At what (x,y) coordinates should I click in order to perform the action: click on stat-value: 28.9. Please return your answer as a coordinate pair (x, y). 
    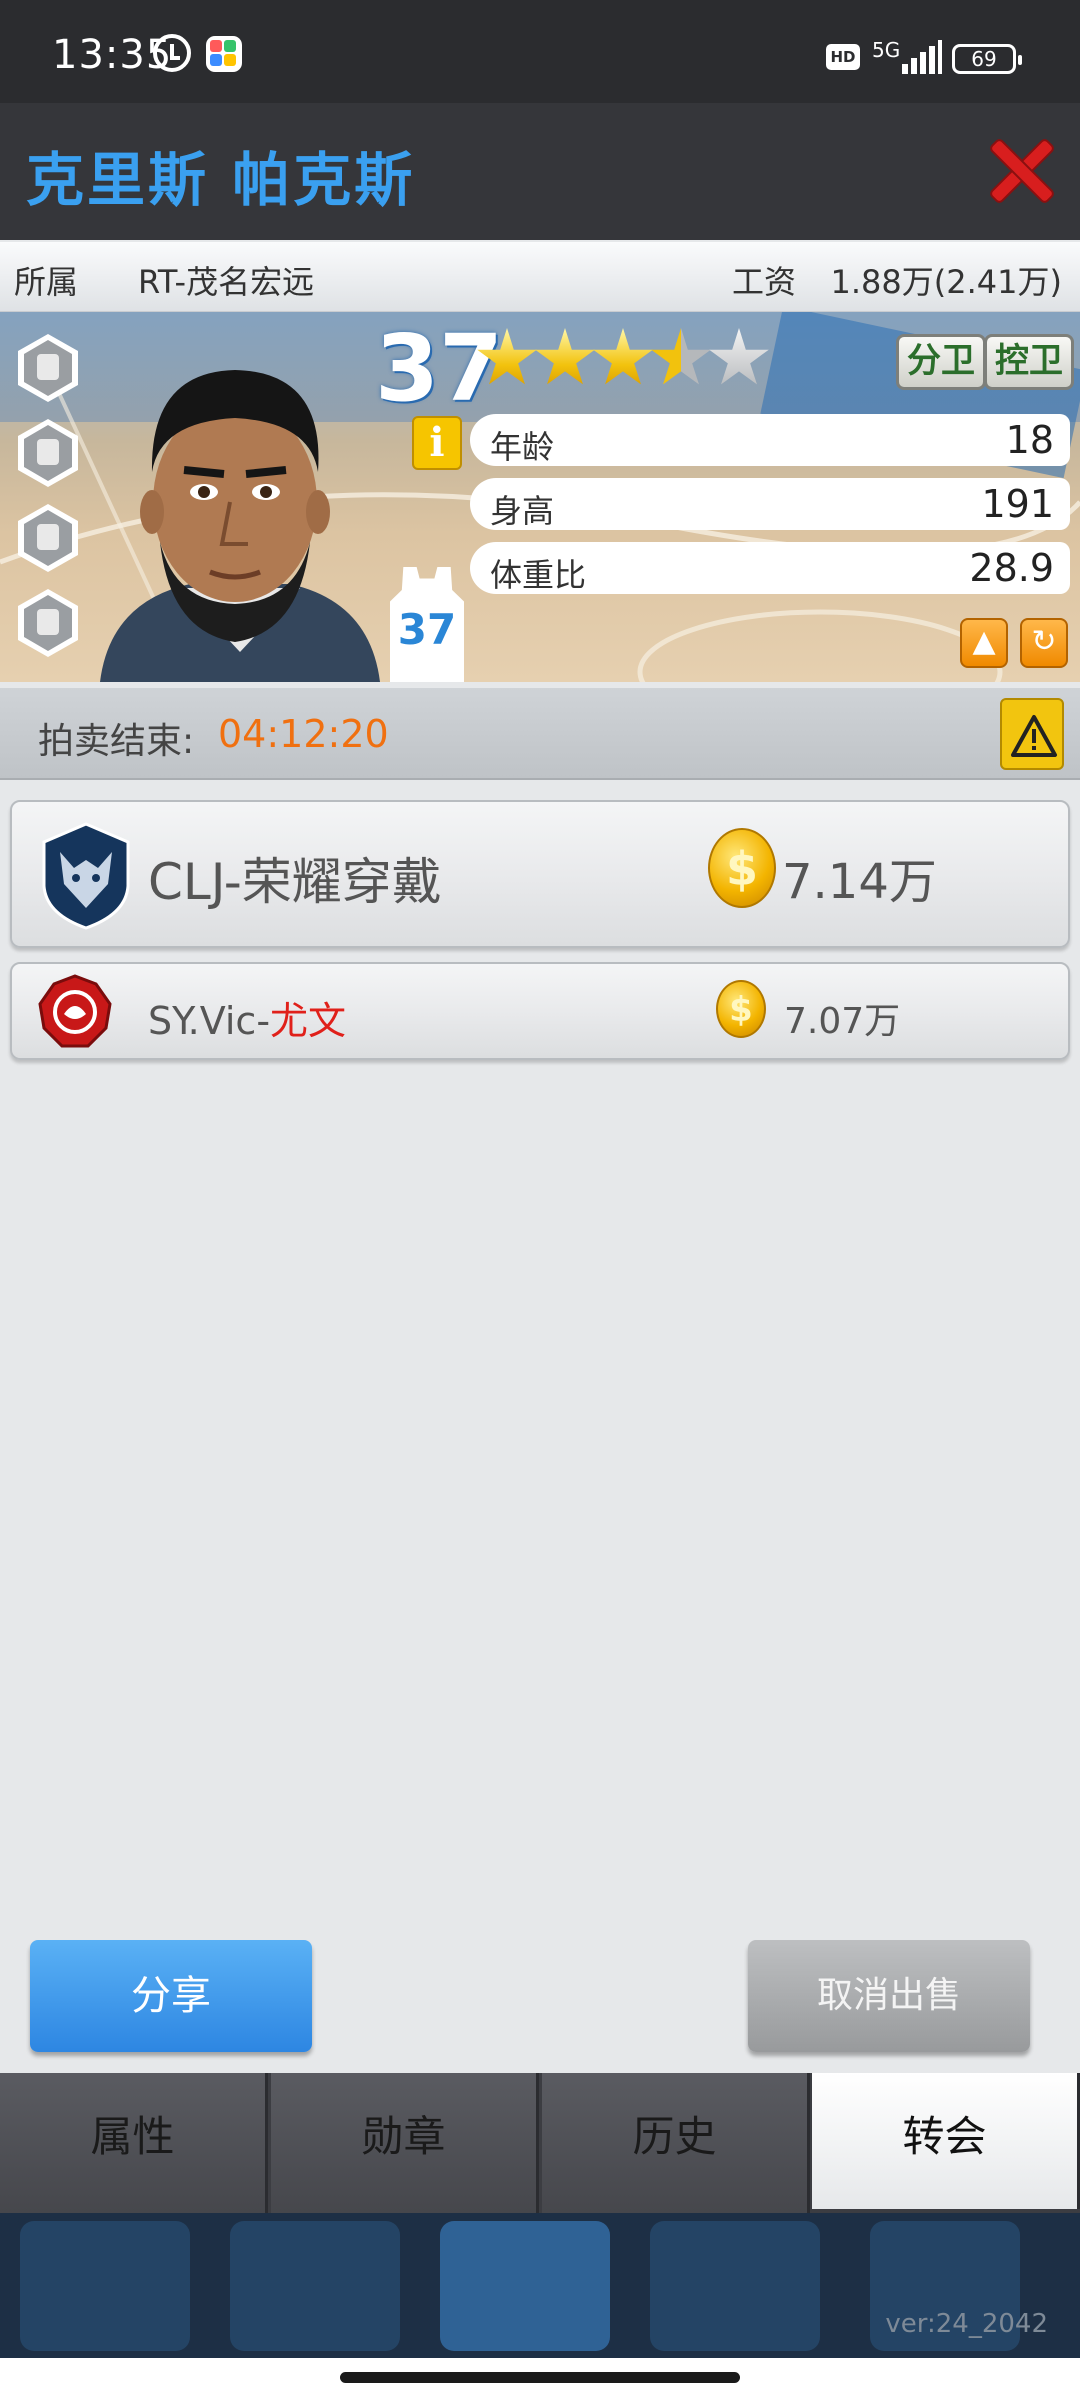
    Looking at the image, I should click on (1011, 568).